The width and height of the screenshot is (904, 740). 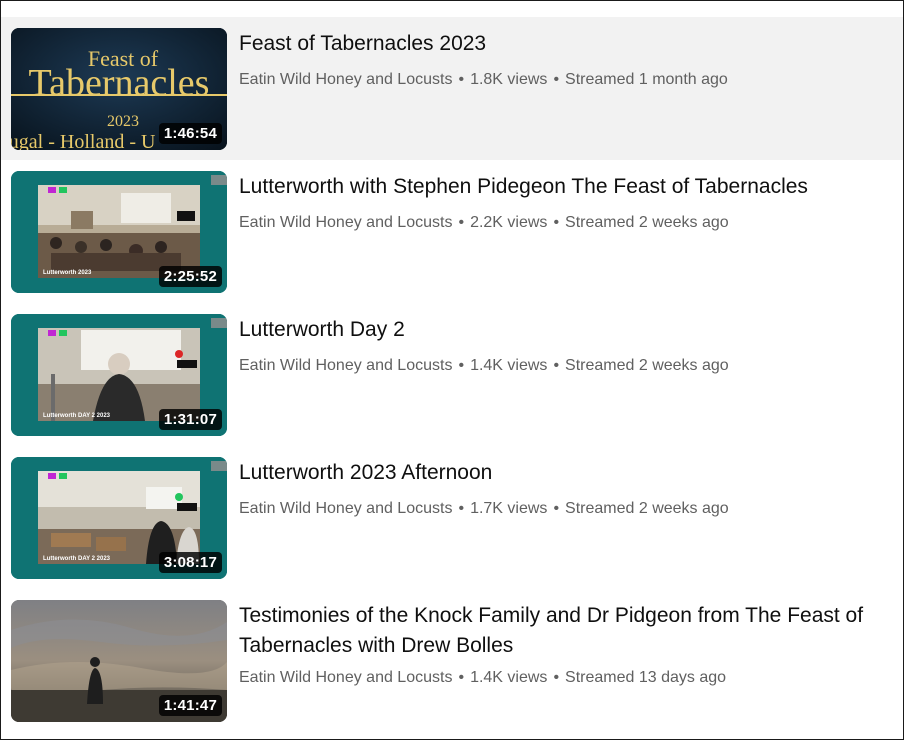 I want to click on video-duration: 1:46:54, so click(x=190, y=133).